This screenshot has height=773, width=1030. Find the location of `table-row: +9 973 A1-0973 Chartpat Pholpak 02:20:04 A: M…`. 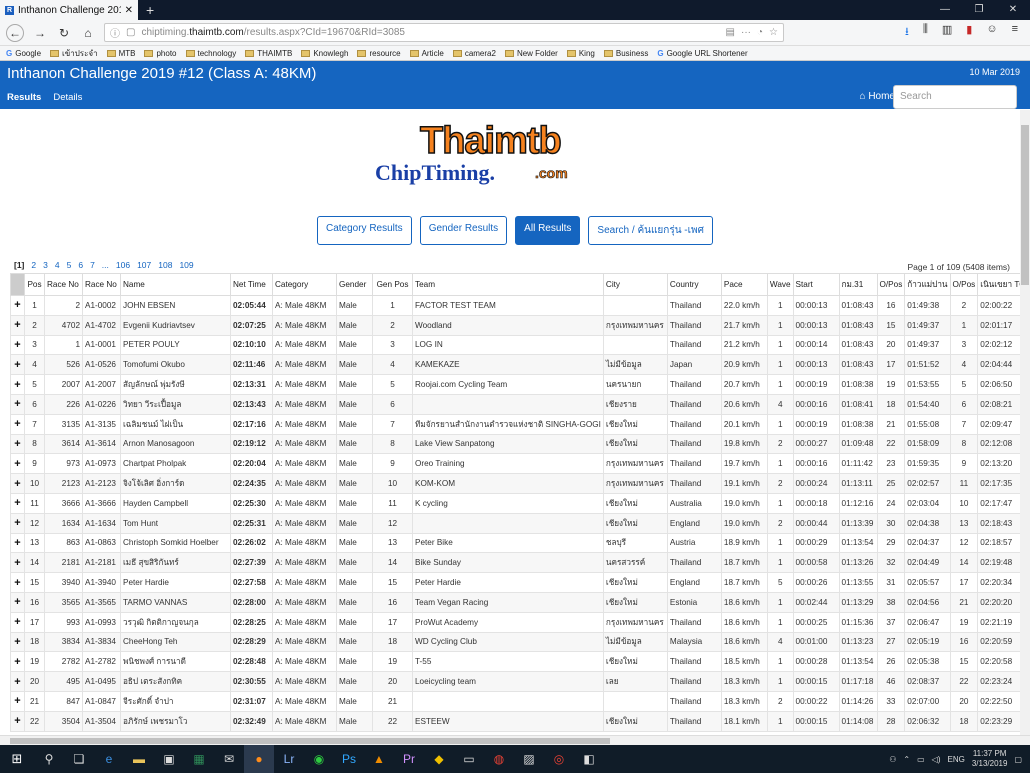

table-row: +9 973 A1-0973 Chartpat Pholpak 02:20:04 A: M… is located at coordinates (515, 464).